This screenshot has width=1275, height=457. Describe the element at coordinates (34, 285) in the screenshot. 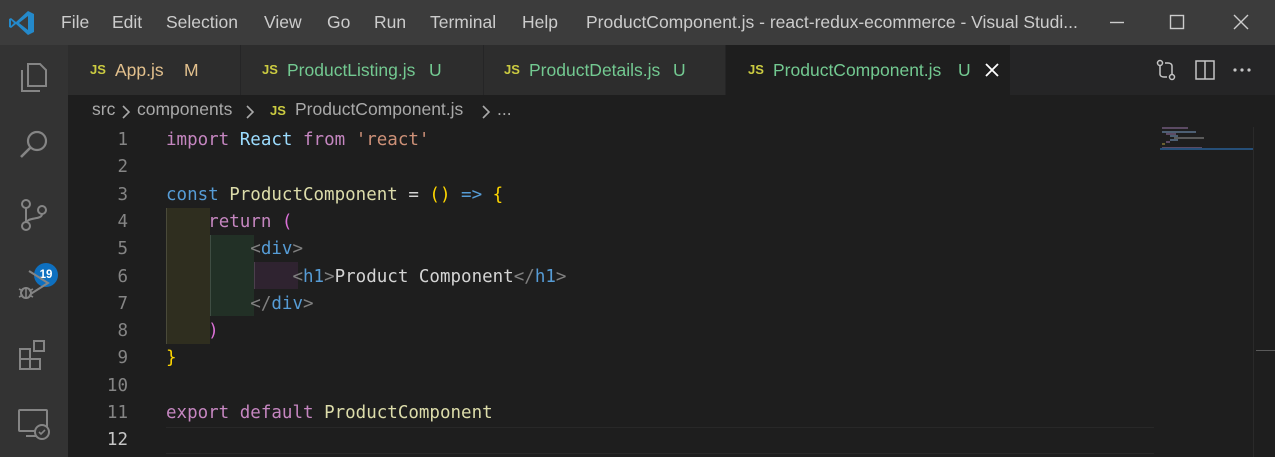

I see `run-debug-icon` at that location.